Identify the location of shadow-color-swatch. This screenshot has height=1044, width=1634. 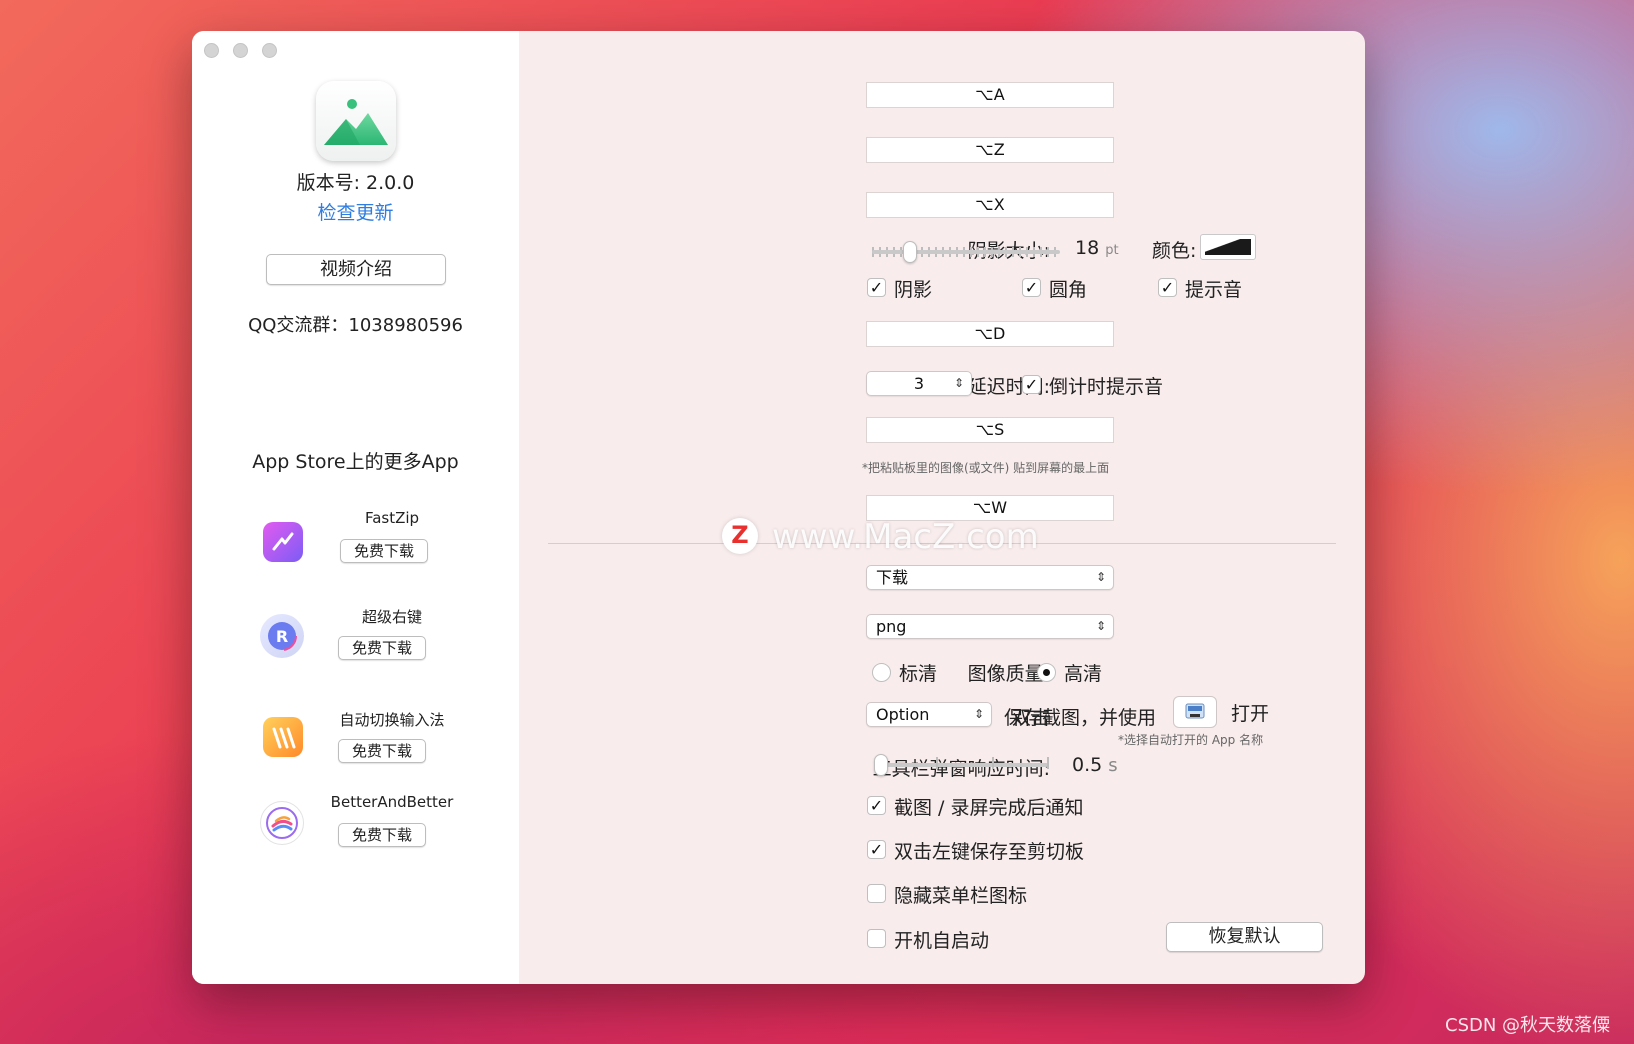
(1228, 247).